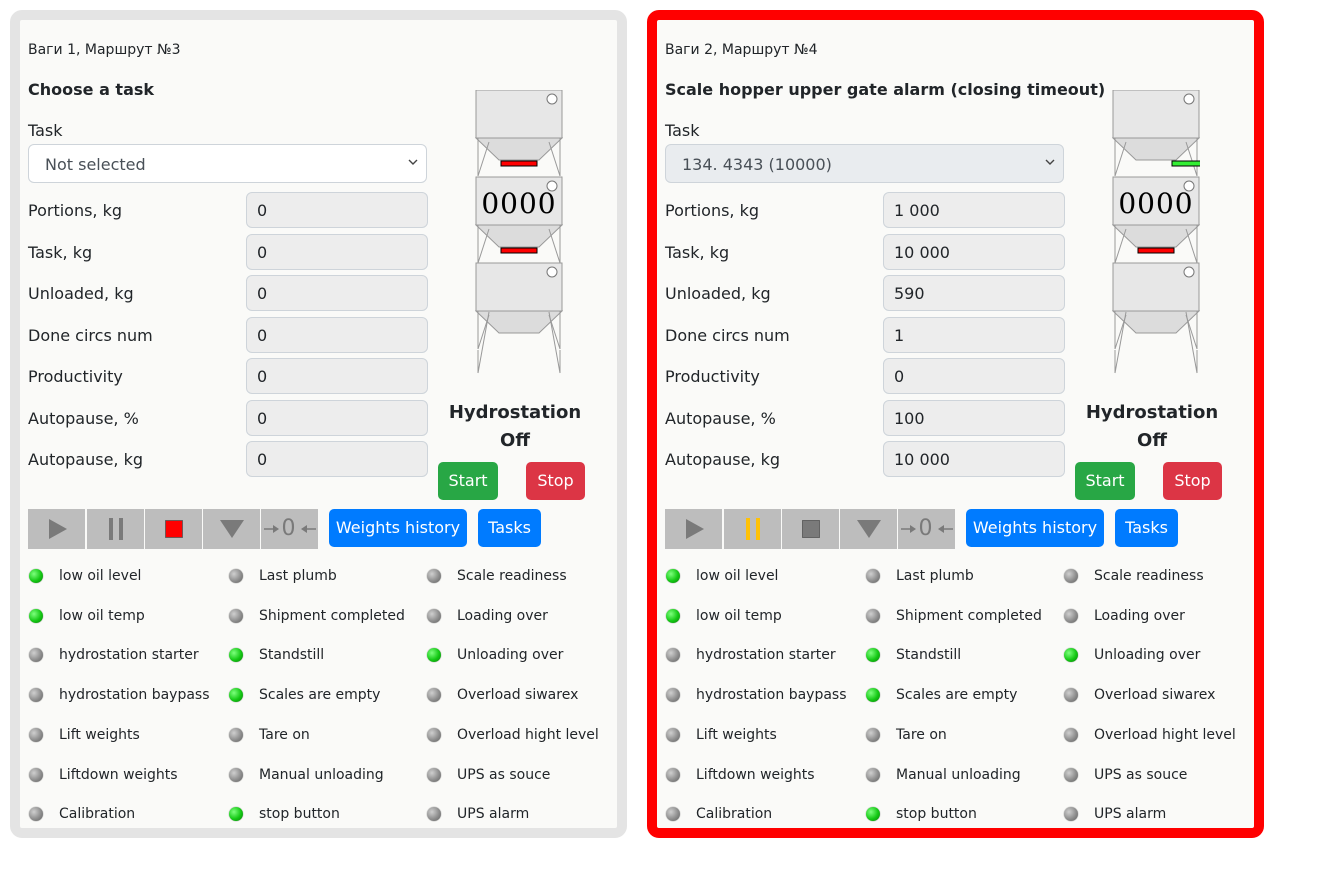 The height and width of the screenshot is (887, 1330). Describe the element at coordinates (722, 576) in the screenshot. I see `status-indicator: low oil level` at that location.